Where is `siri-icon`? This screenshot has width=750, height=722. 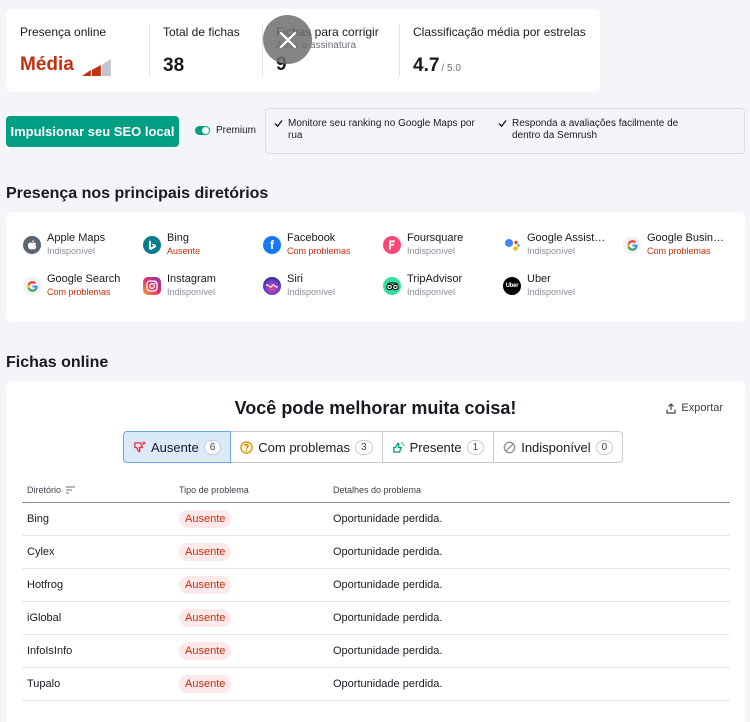 siri-icon is located at coordinates (272, 286).